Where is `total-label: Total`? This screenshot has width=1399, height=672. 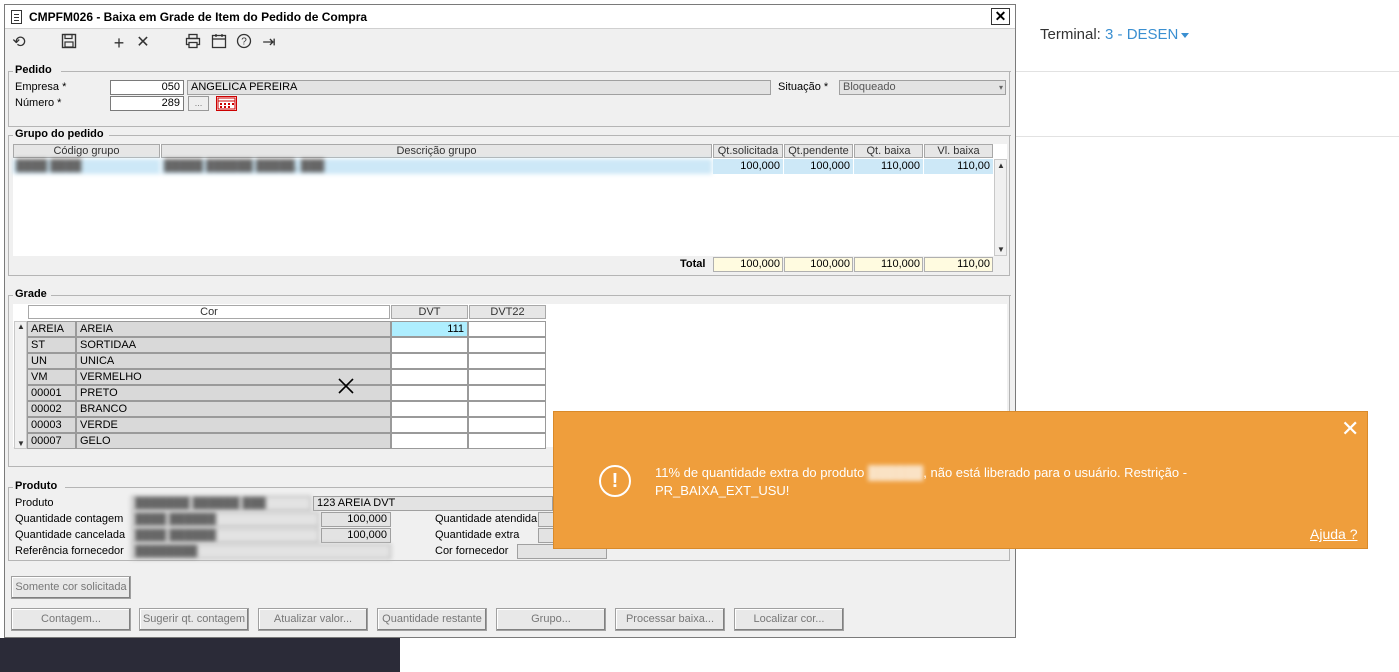
total-label: Total is located at coordinates (693, 264).